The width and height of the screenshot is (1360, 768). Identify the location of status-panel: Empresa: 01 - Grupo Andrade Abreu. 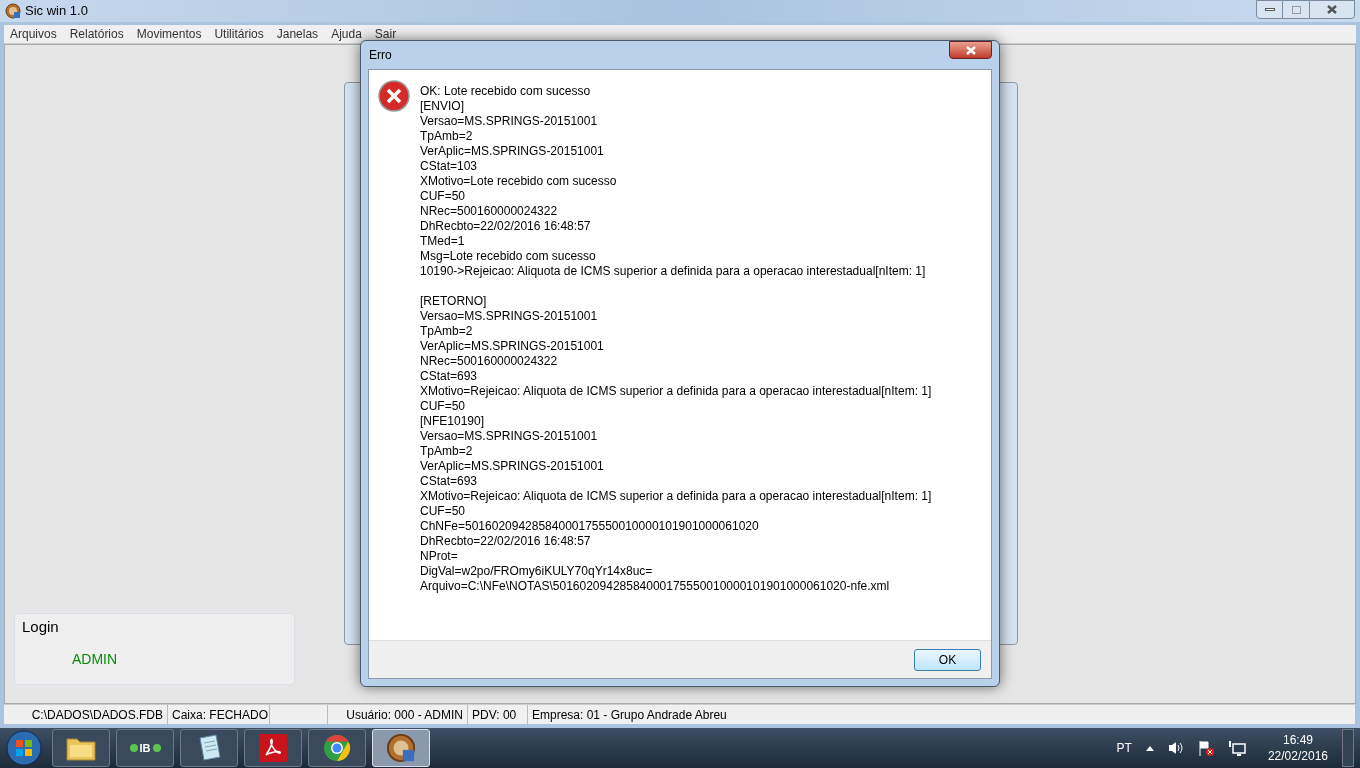
(942, 714).